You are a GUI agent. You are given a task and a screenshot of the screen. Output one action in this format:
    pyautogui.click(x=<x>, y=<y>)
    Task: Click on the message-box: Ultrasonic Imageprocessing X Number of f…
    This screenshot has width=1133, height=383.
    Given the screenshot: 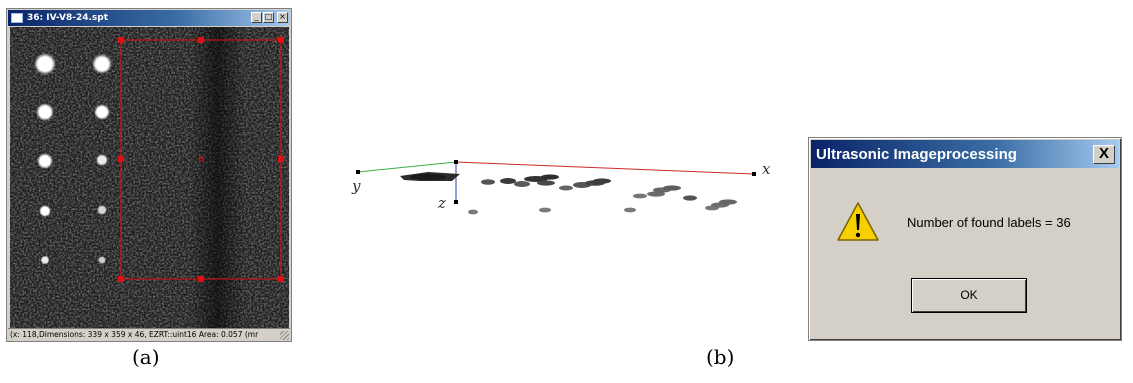 What is the action you would take?
    pyautogui.click(x=965, y=239)
    